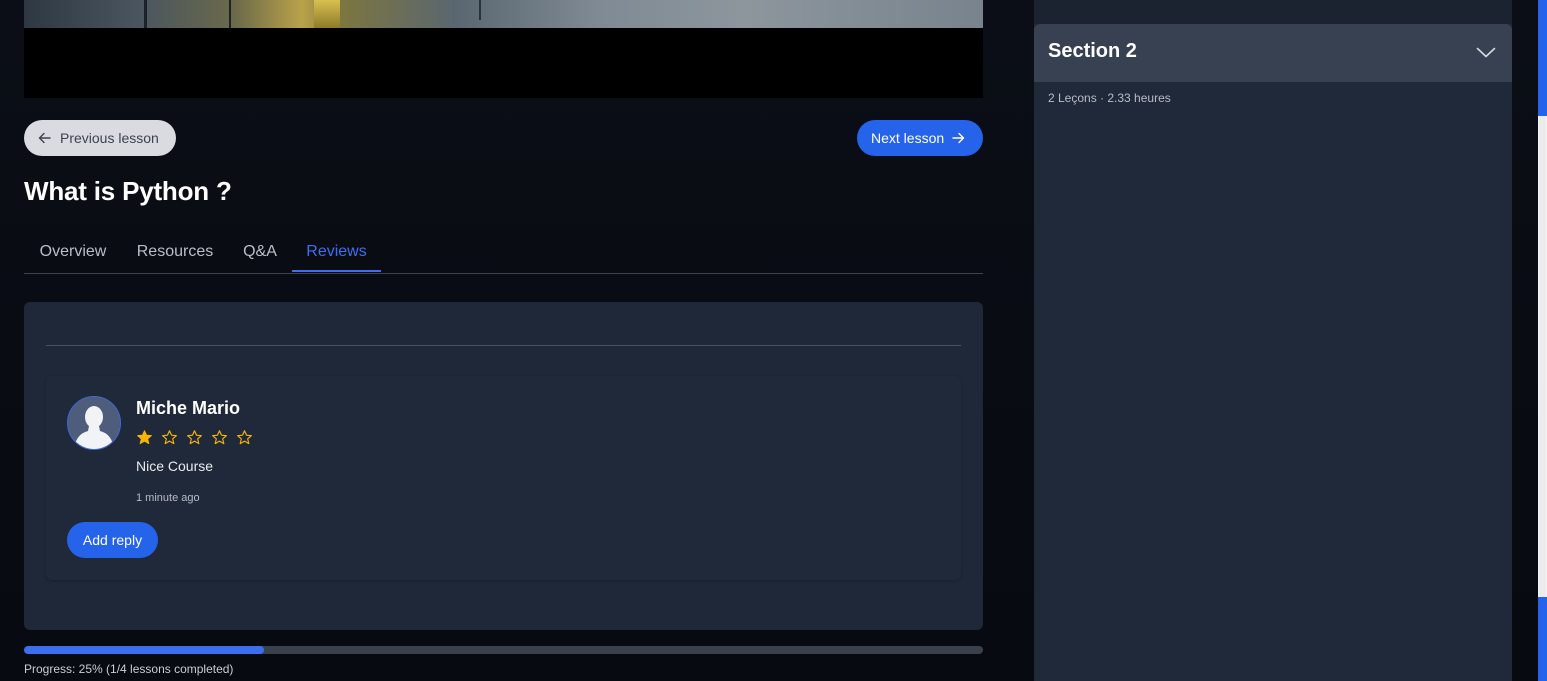  What do you see at coordinates (336, 254) in the screenshot?
I see `tab-reviews: Reviews` at bounding box center [336, 254].